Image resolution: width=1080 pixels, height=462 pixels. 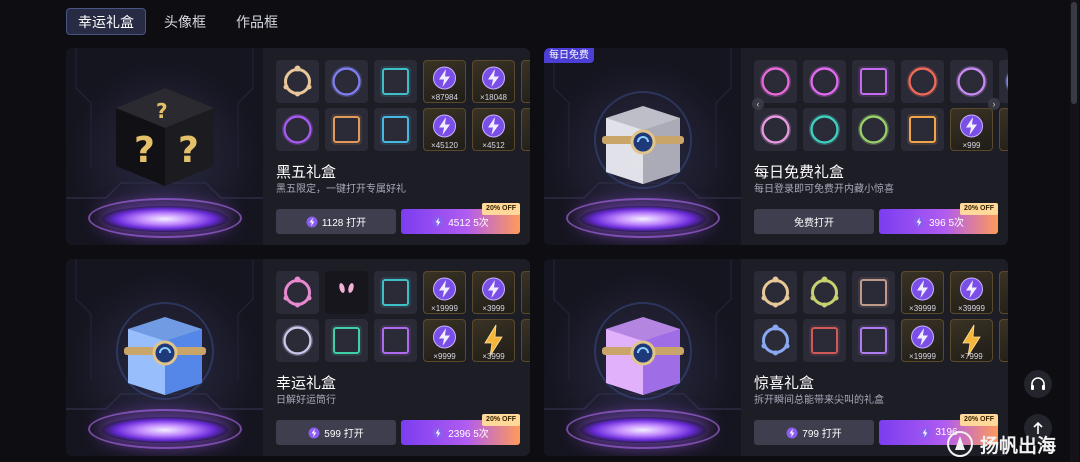 I want to click on reward-item: ×45120, so click(x=444, y=129).